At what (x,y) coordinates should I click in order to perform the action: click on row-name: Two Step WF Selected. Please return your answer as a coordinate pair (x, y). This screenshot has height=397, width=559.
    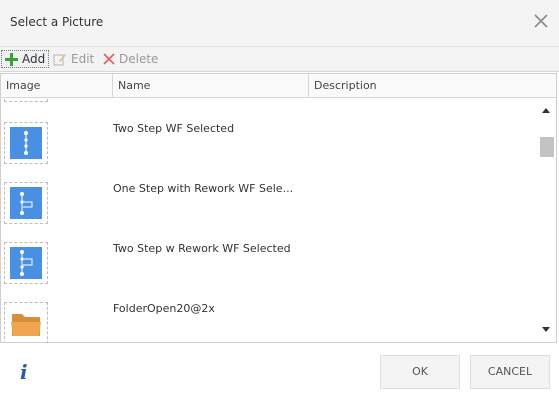
    Looking at the image, I should click on (174, 128).